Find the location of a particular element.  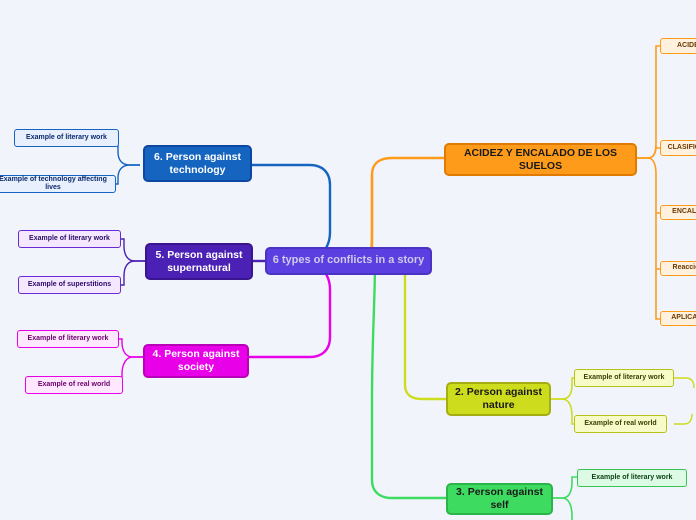

leaf-society-1: Example of literary work is located at coordinates (68, 339).